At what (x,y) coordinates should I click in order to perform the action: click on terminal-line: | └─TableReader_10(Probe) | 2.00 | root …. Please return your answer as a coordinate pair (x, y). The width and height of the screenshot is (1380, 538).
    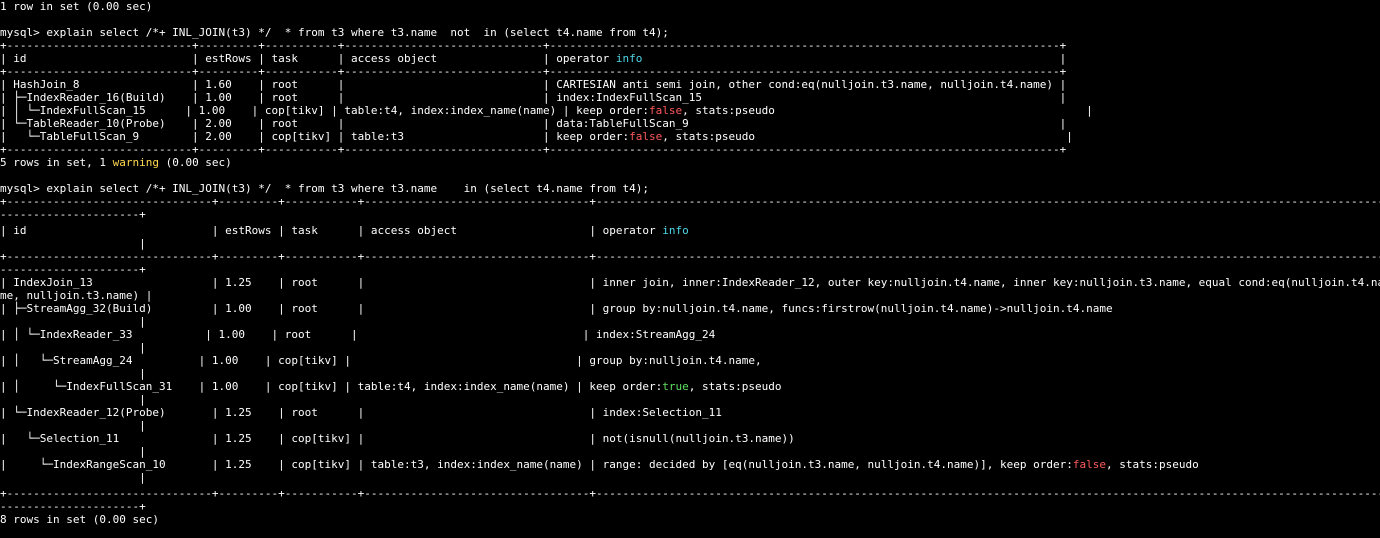
    Looking at the image, I should click on (533, 123).